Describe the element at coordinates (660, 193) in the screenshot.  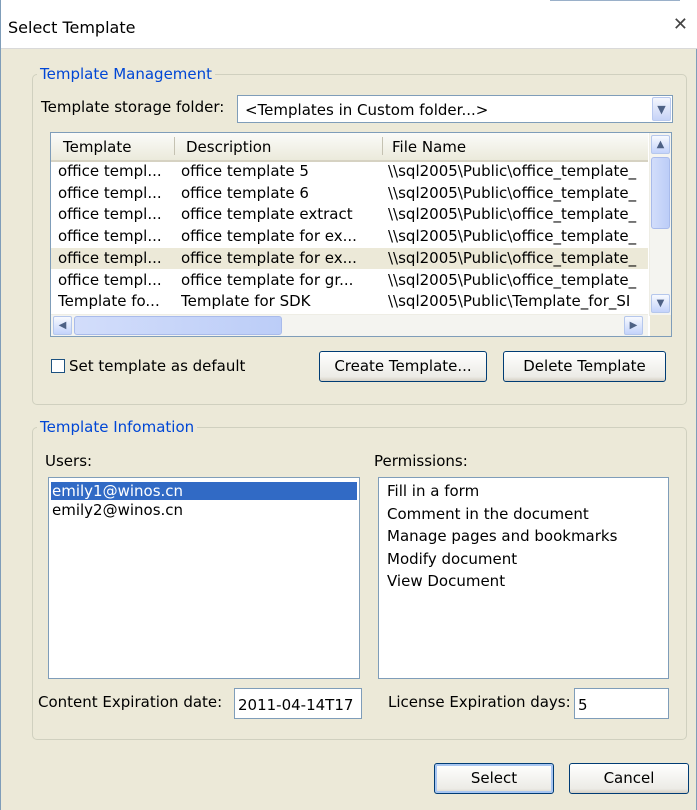
I see `vertical-scroll-thumb` at that location.